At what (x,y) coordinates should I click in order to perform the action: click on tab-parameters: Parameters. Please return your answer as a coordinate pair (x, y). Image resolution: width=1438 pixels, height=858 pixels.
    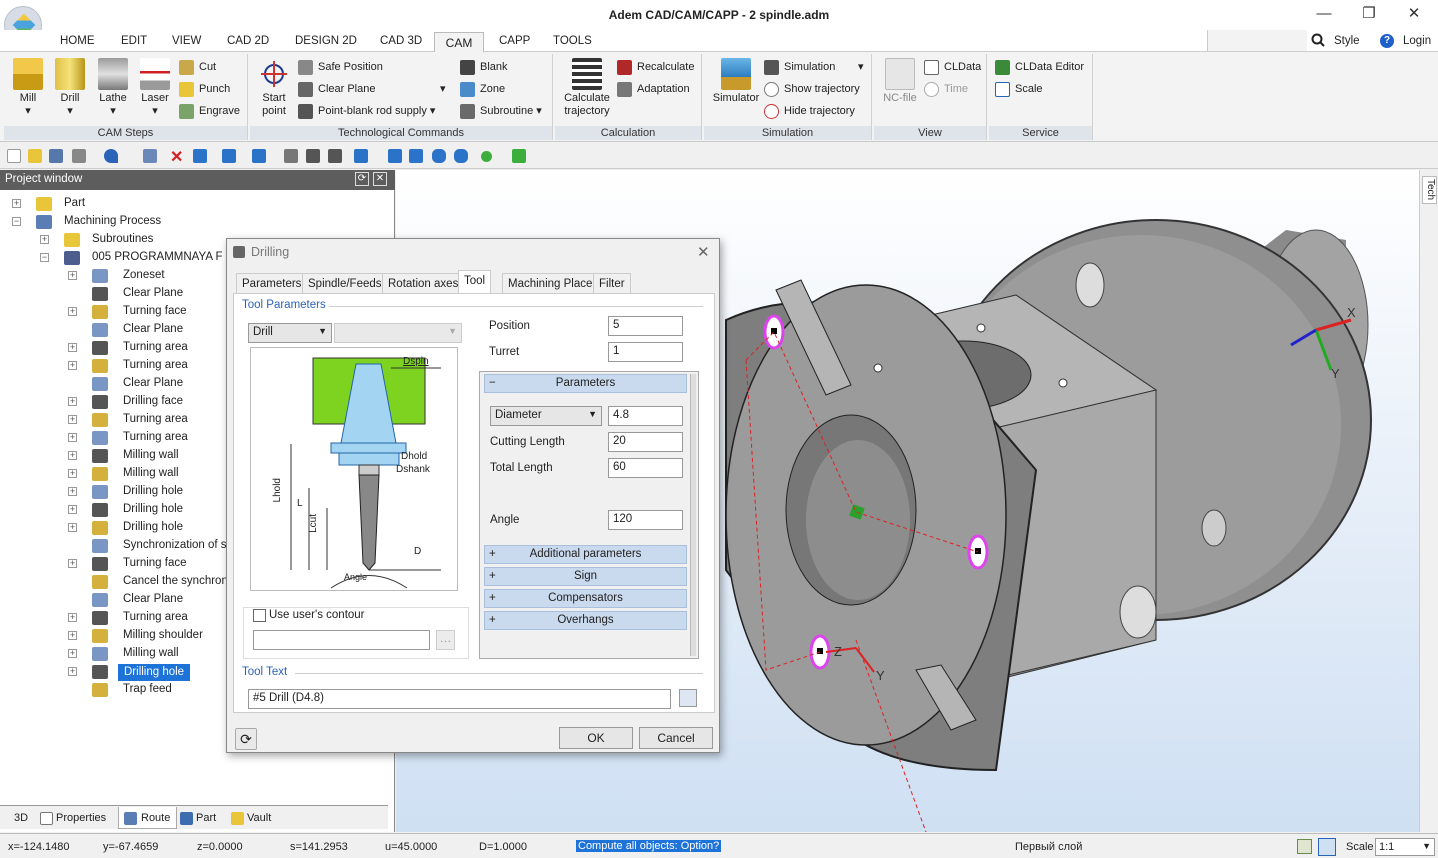
    Looking at the image, I should click on (272, 283).